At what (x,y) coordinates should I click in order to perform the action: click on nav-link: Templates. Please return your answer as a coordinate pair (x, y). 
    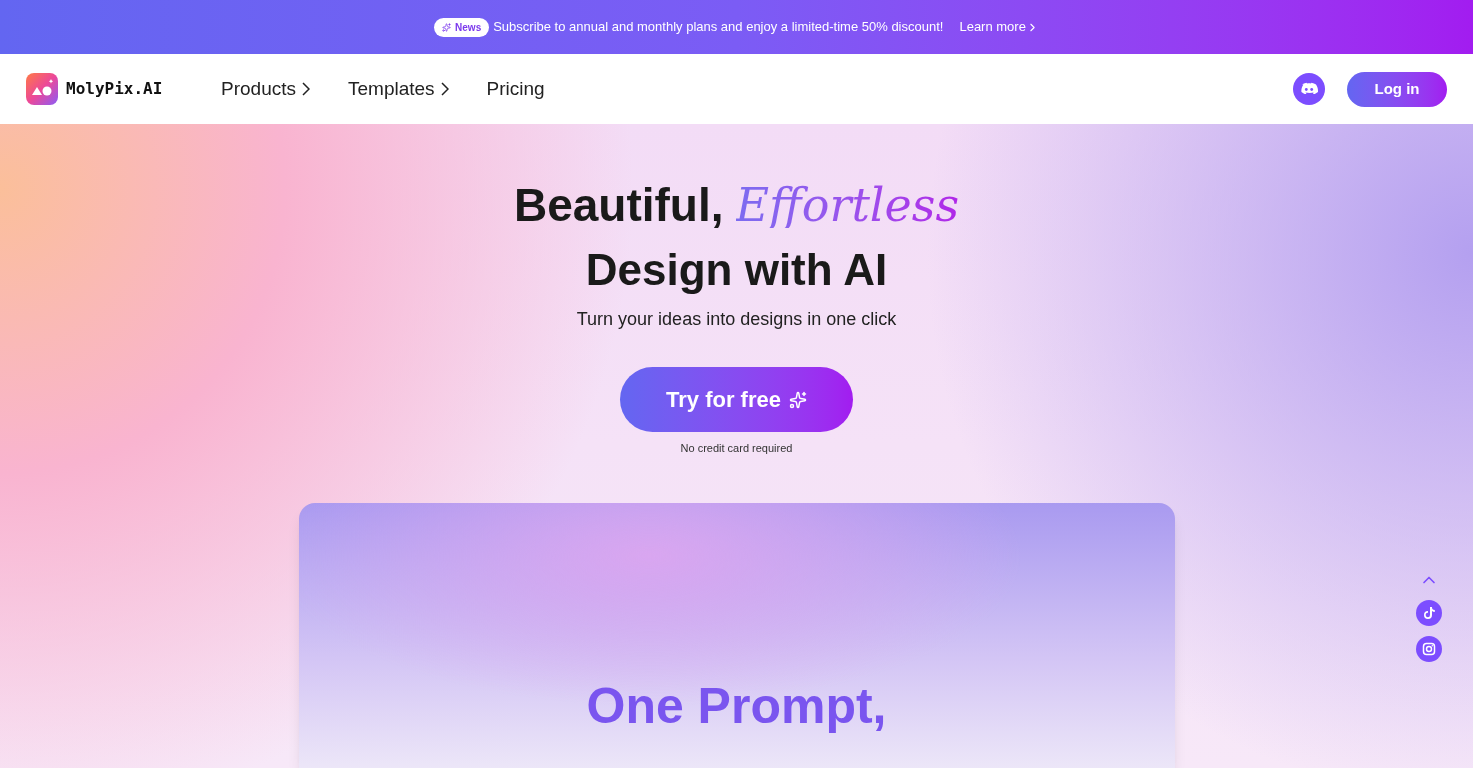
    Looking at the image, I should click on (398, 89).